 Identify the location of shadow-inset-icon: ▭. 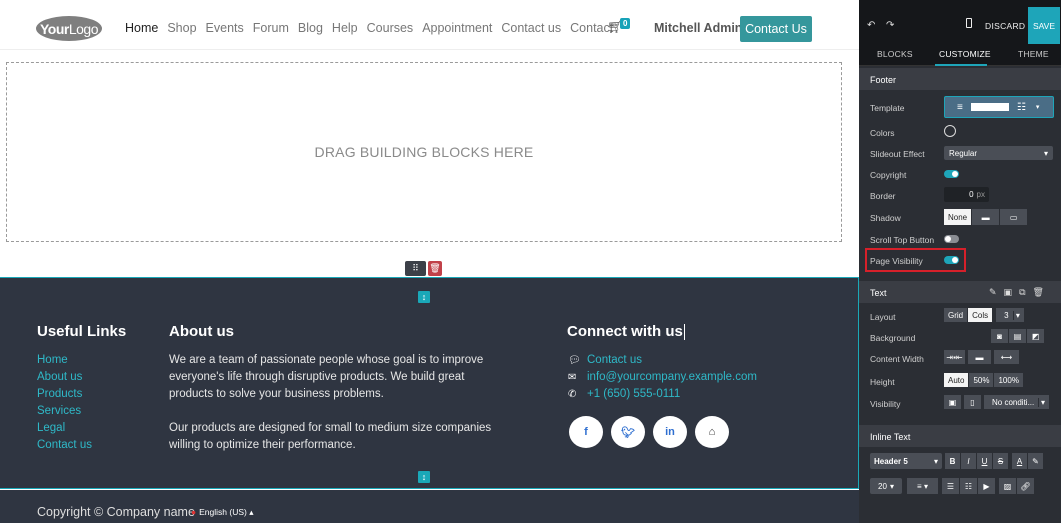
(1014, 217).